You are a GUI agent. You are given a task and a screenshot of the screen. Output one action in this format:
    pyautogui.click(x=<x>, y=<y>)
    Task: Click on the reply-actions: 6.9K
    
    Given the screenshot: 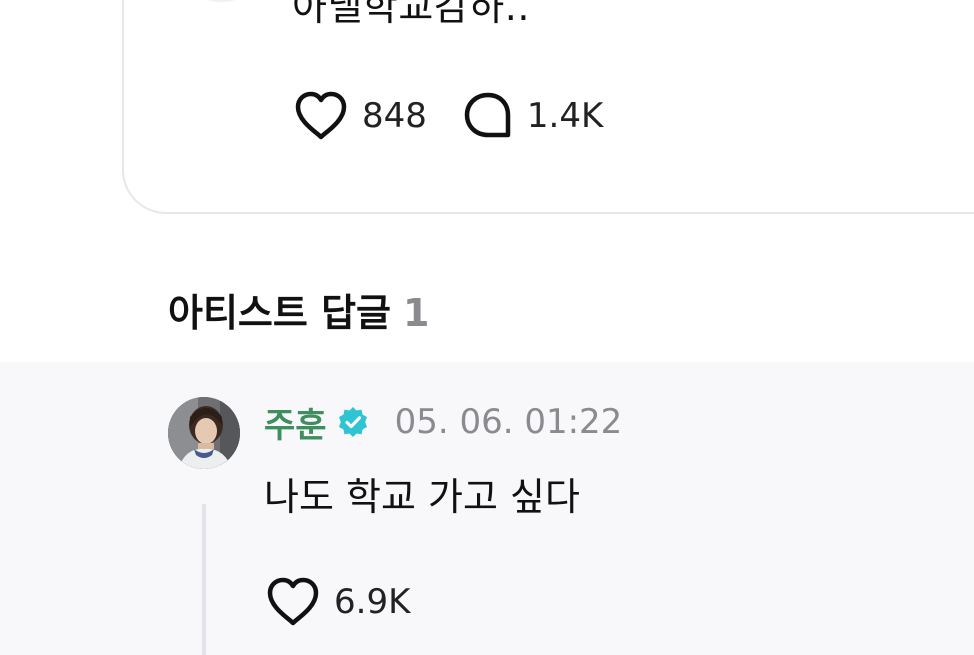 What is the action you would take?
    pyautogui.click(x=356, y=602)
    